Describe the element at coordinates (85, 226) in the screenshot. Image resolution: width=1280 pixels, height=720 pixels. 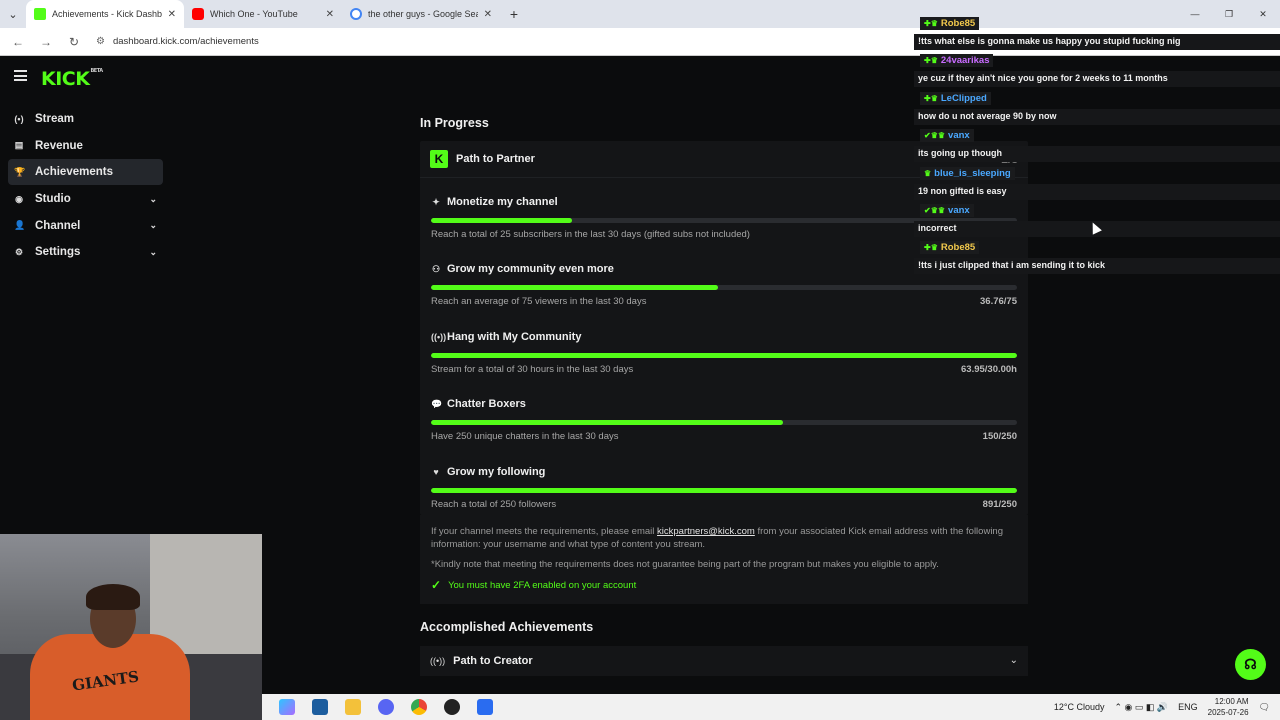
I see `sidebar-item-channel: 👤 Channel ⌄` at that location.